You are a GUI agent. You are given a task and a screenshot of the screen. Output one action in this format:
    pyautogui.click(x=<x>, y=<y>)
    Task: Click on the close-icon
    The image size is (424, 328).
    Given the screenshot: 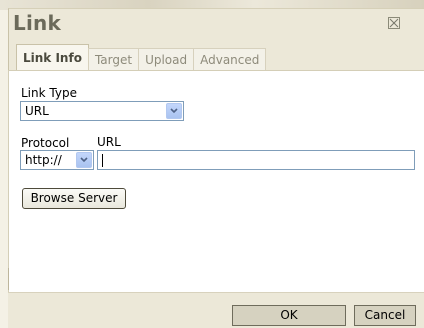 What is the action you would take?
    pyautogui.click(x=394, y=23)
    